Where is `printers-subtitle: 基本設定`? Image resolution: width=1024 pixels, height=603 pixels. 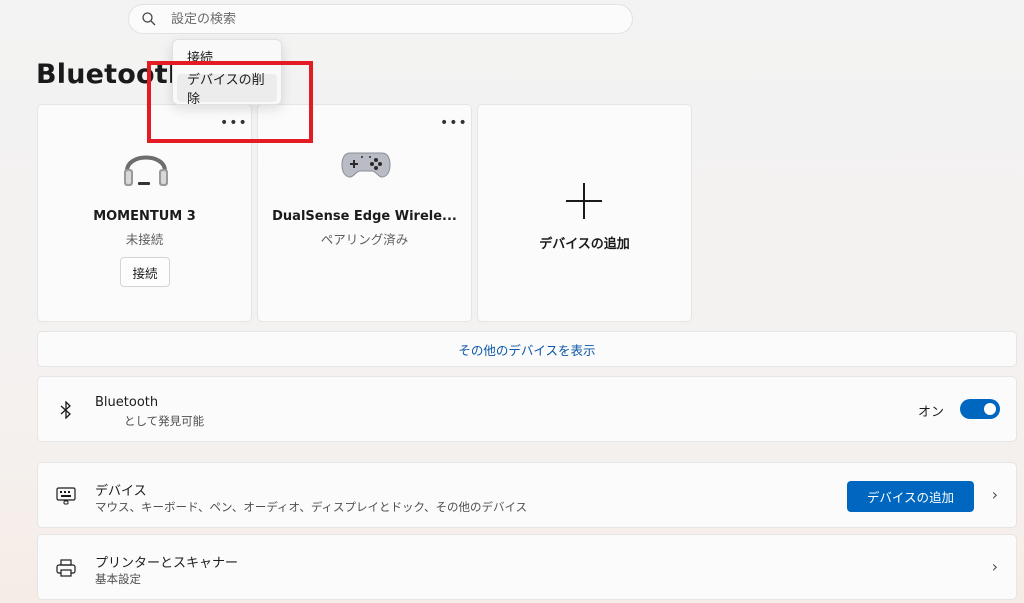 printers-subtitle: 基本設定 is located at coordinates (118, 579).